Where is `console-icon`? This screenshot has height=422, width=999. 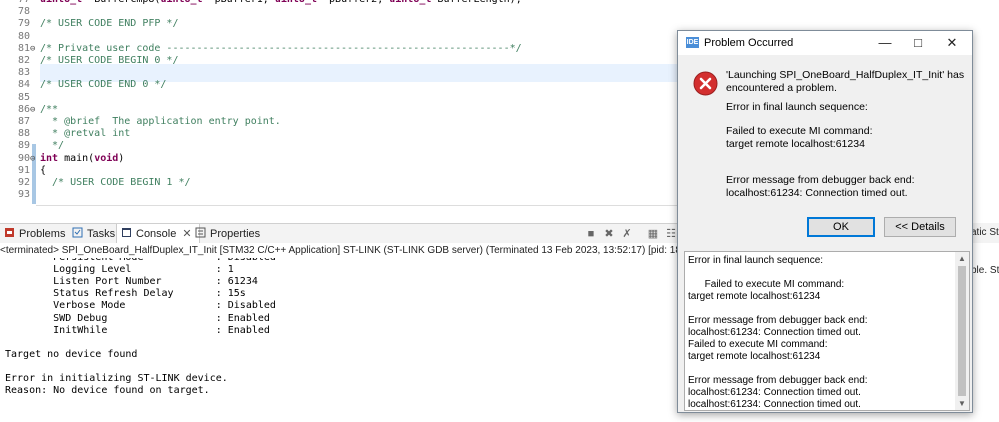 console-icon is located at coordinates (126, 232).